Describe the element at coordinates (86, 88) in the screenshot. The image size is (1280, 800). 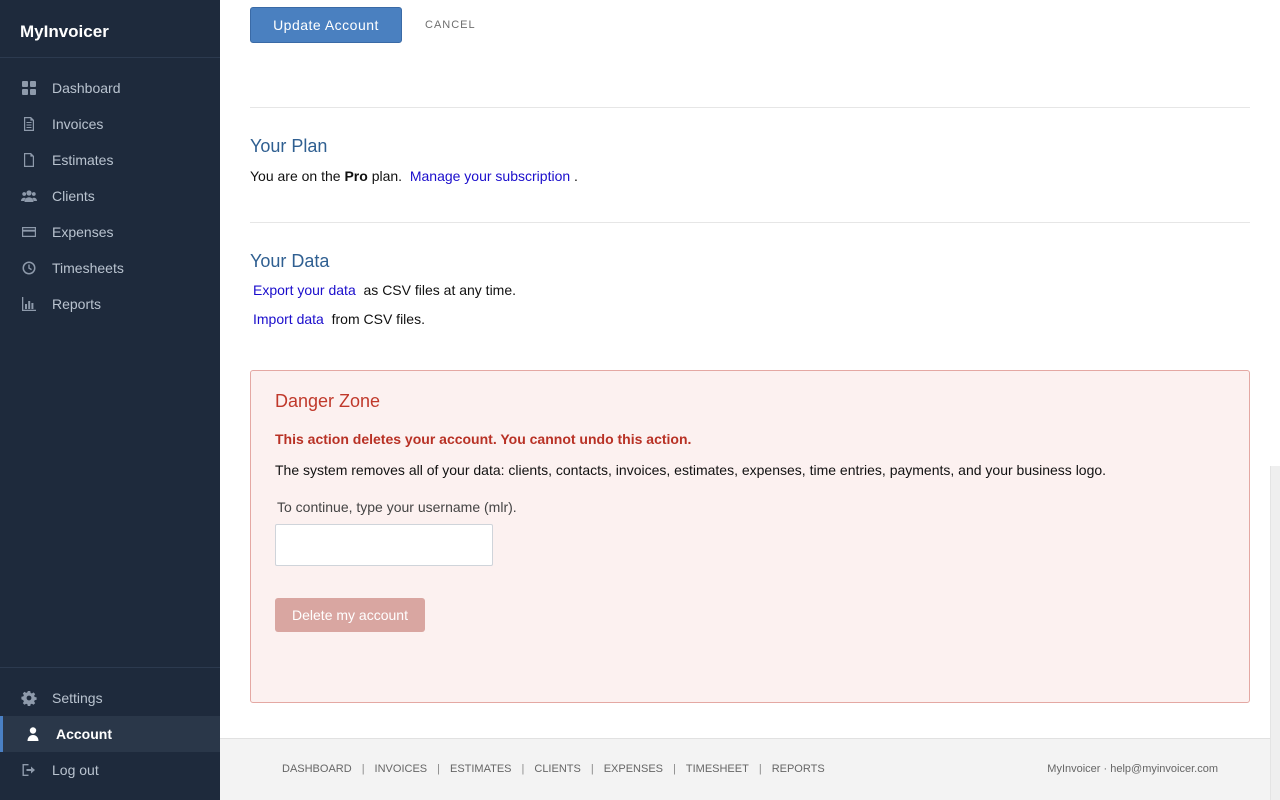
I see `sidebar-item-label: Dashboard` at that location.